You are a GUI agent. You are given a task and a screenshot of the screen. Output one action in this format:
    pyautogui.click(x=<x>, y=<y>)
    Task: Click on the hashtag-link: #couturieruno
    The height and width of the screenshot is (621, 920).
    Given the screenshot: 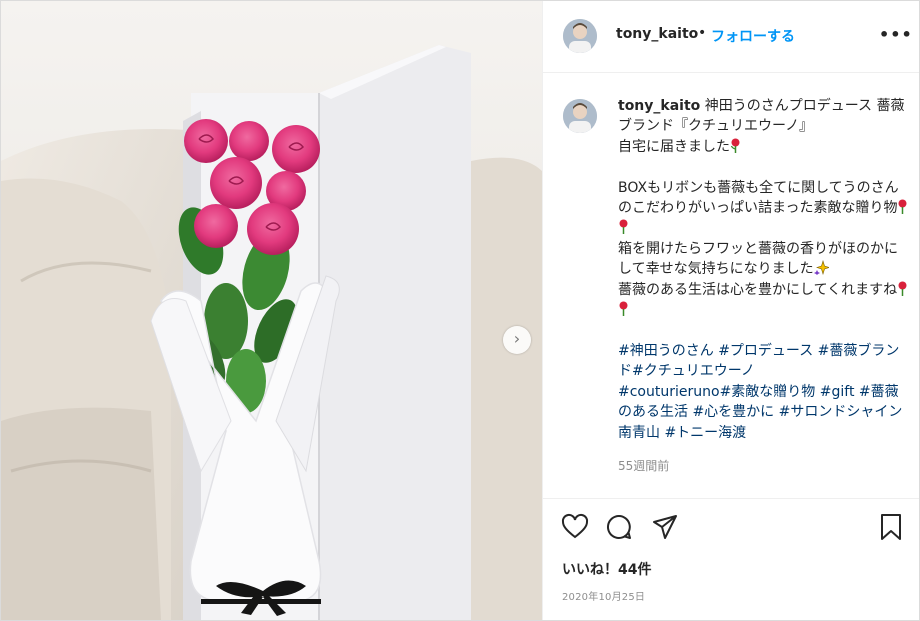 What is the action you would take?
    pyautogui.click(x=669, y=392)
    